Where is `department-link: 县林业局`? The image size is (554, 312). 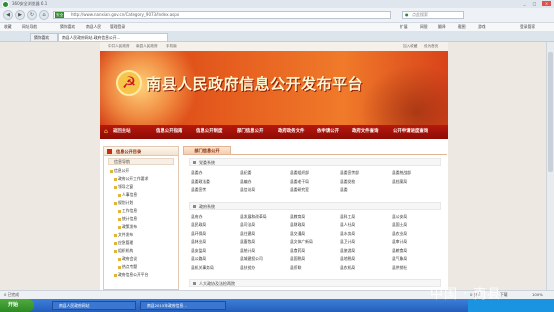 department-link: 县林业局 is located at coordinates (198, 242).